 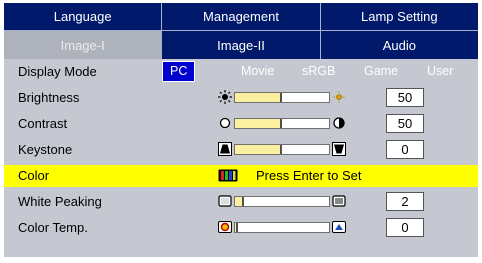 What do you see at coordinates (236, 227) in the screenshot?
I see `color-temp-slider-fill` at bounding box center [236, 227].